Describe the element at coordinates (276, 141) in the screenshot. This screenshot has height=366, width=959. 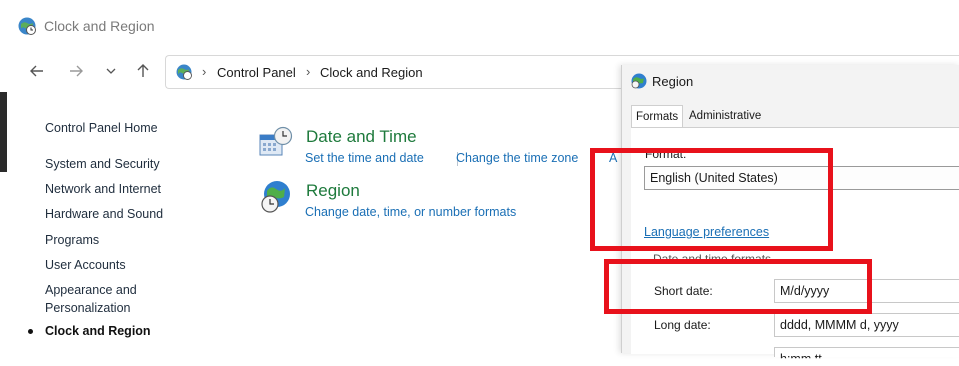
I see `calendar-clock-icon` at that location.